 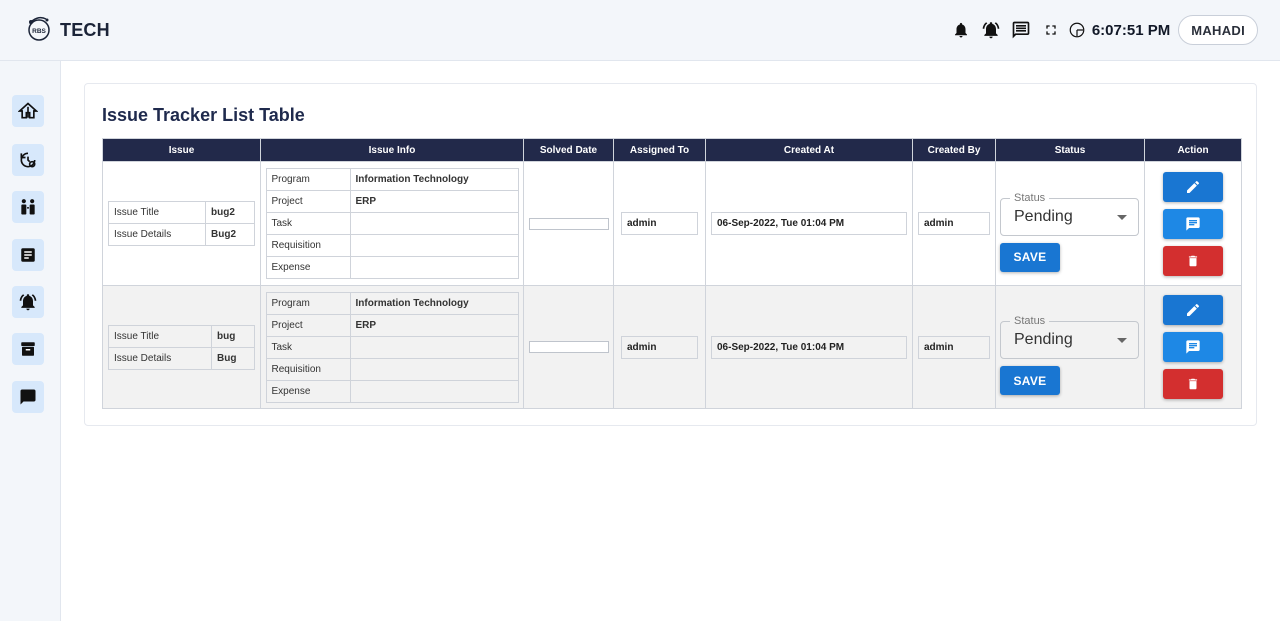 I want to click on document-icon, so click(x=28, y=255).